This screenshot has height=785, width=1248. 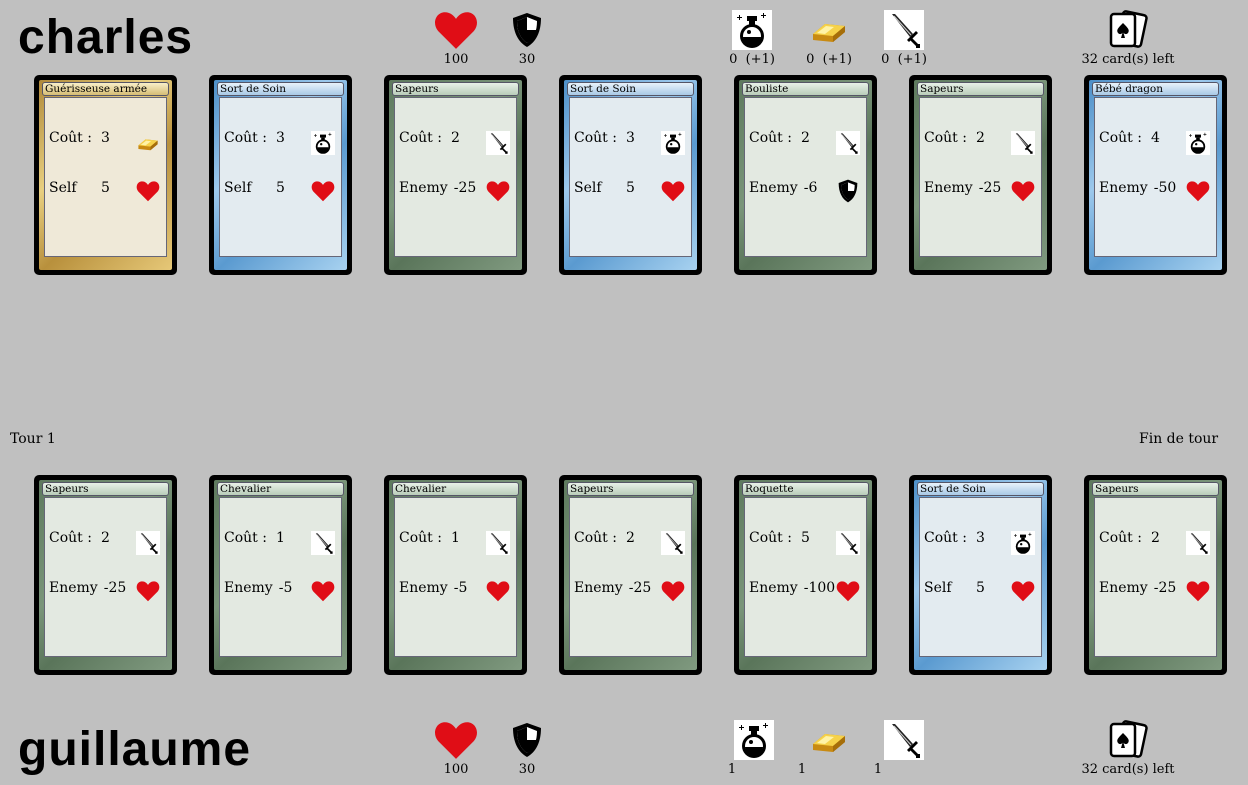 I want to click on card: Bouliste Coût : 2 Enemy -6, so click(x=805, y=175).